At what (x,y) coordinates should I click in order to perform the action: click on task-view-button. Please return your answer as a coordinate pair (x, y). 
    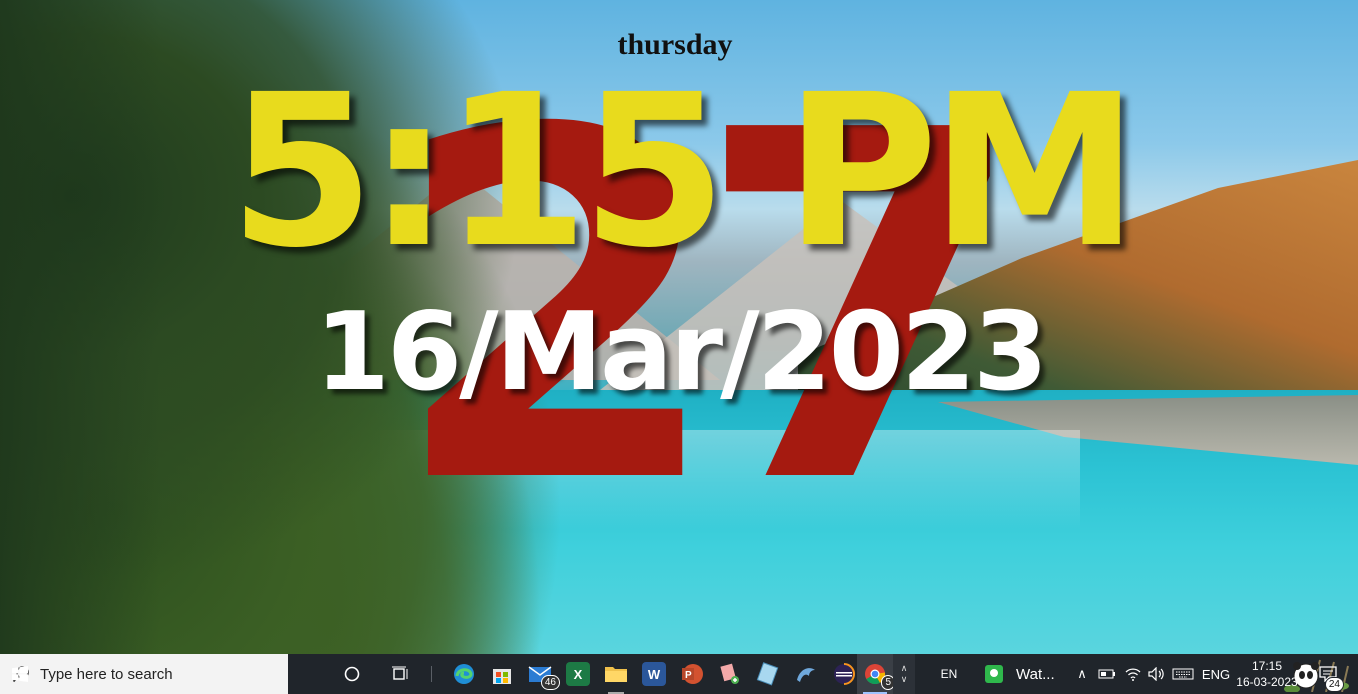
    Looking at the image, I should click on (400, 674).